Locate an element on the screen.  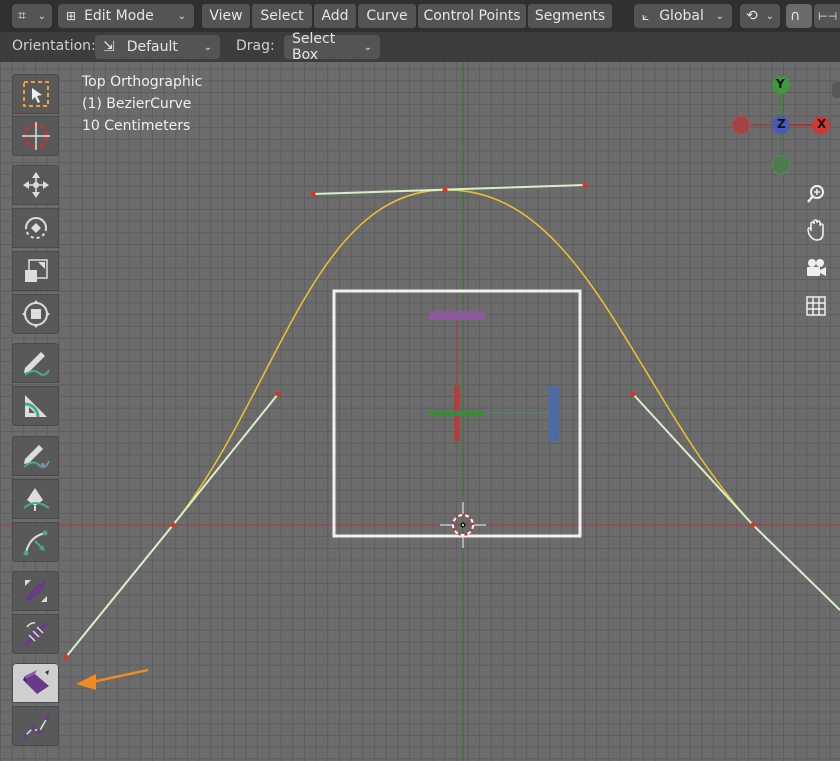
object-name-text: (1) BezierCurve is located at coordinates (137, 104).